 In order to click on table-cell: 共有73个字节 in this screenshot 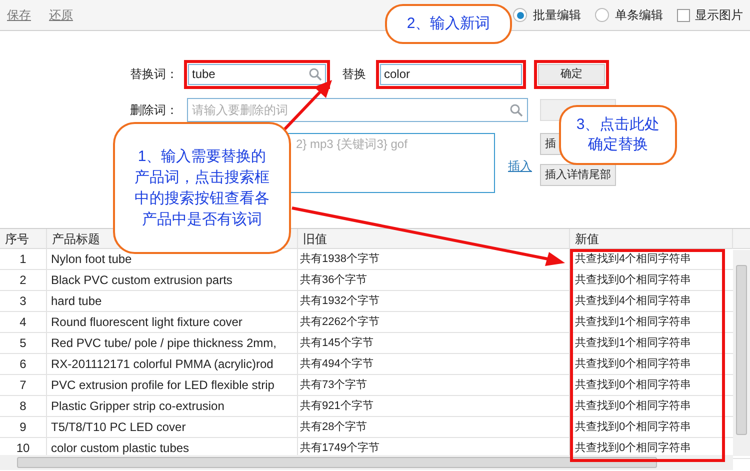, I will do `click(434, 385)`.